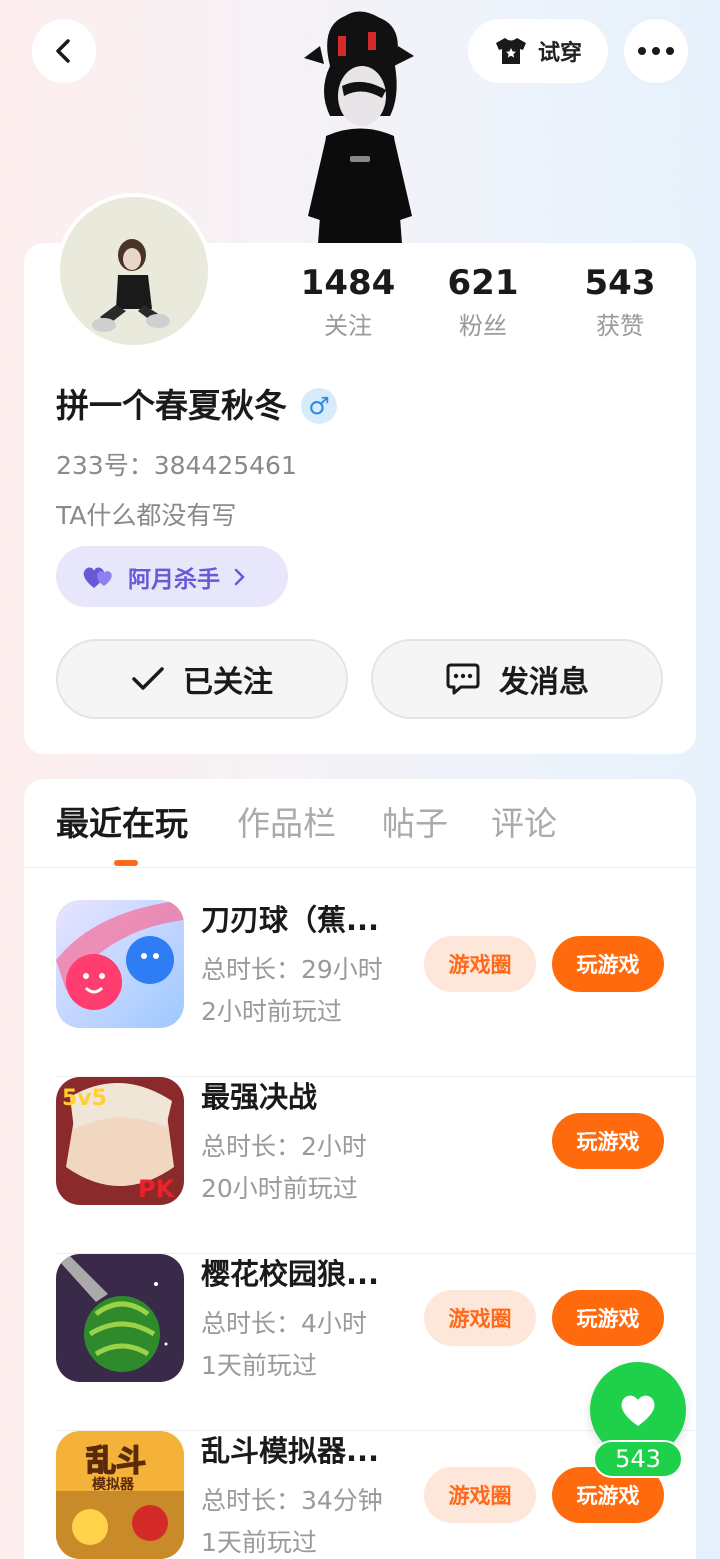 The width and height of the screenshot is (720, 1559). I want to click on tab-works: 作品栏, so click(286, 824).